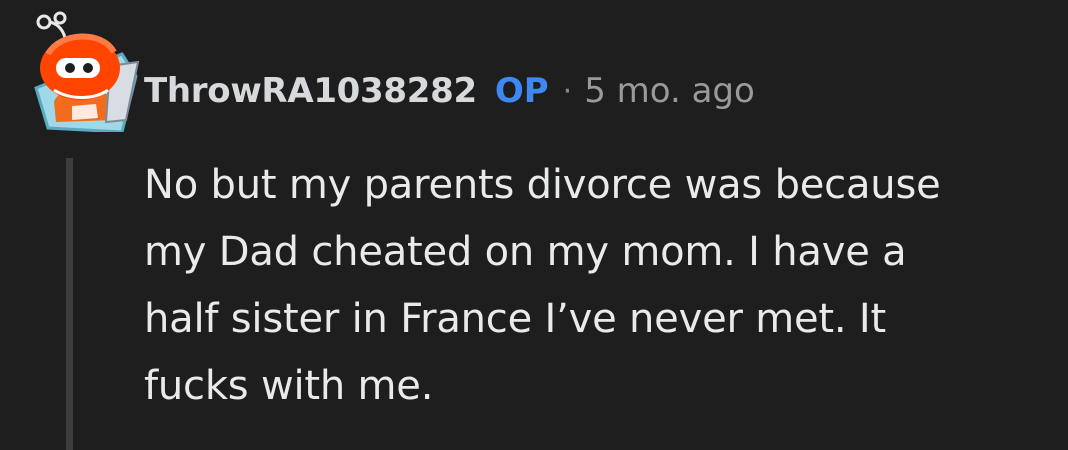 The width and height of the screenshot is (1068, 450). Describe the element at coordinates (669, 91) in the screenshot. I see `comment-timestamp: 5 mo. ago` at that location.